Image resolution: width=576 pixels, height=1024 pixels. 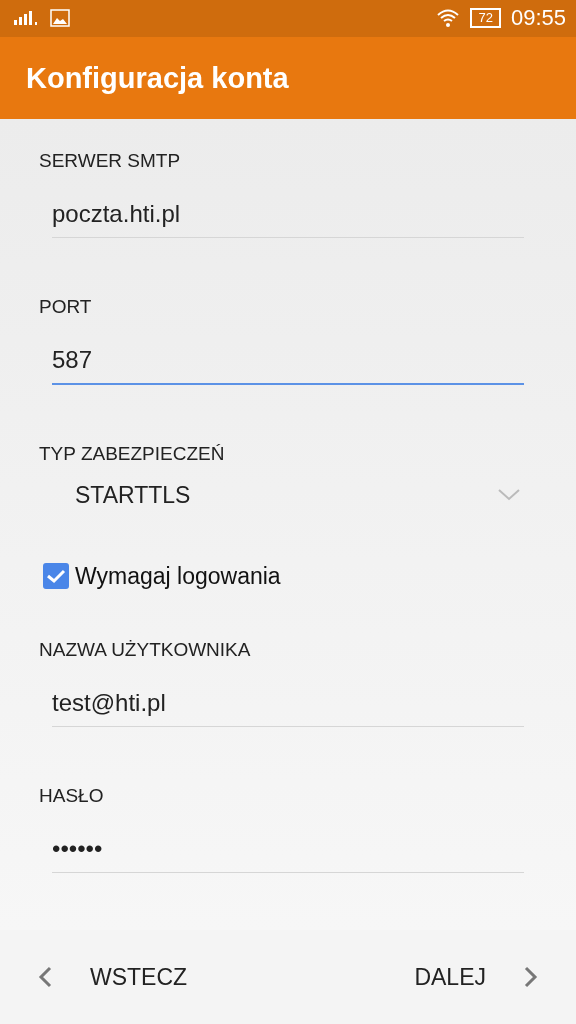 What do you see at coordinates (509, 495) in the screenshot?
I see `chevron-down-icon` at bounding box center [509, 495].